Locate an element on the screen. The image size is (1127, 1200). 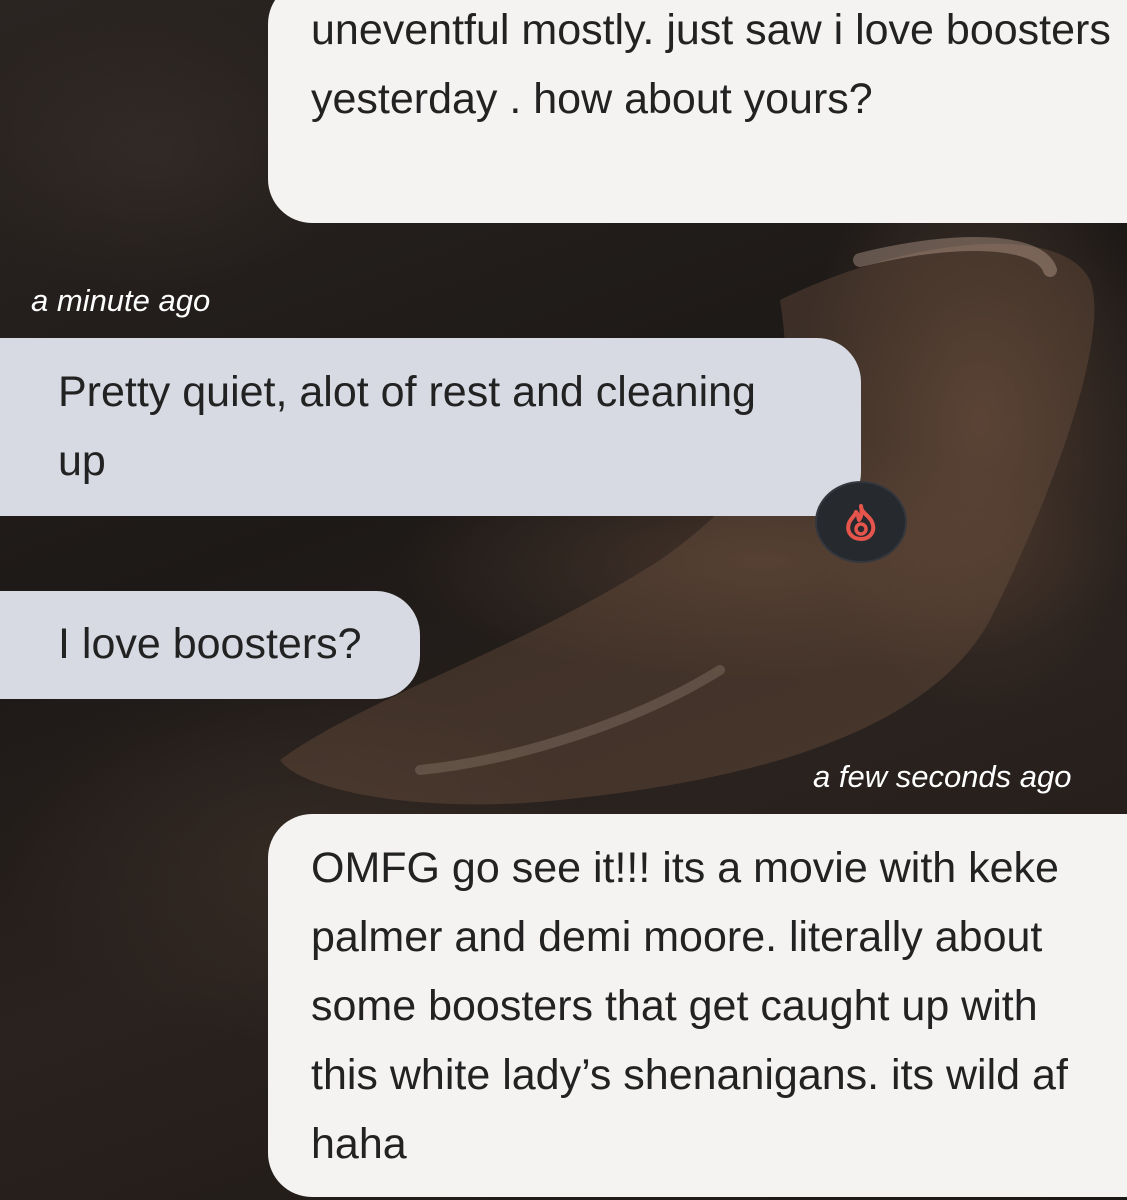
message-text: I love boosters? is located at coordinates (210, 644).